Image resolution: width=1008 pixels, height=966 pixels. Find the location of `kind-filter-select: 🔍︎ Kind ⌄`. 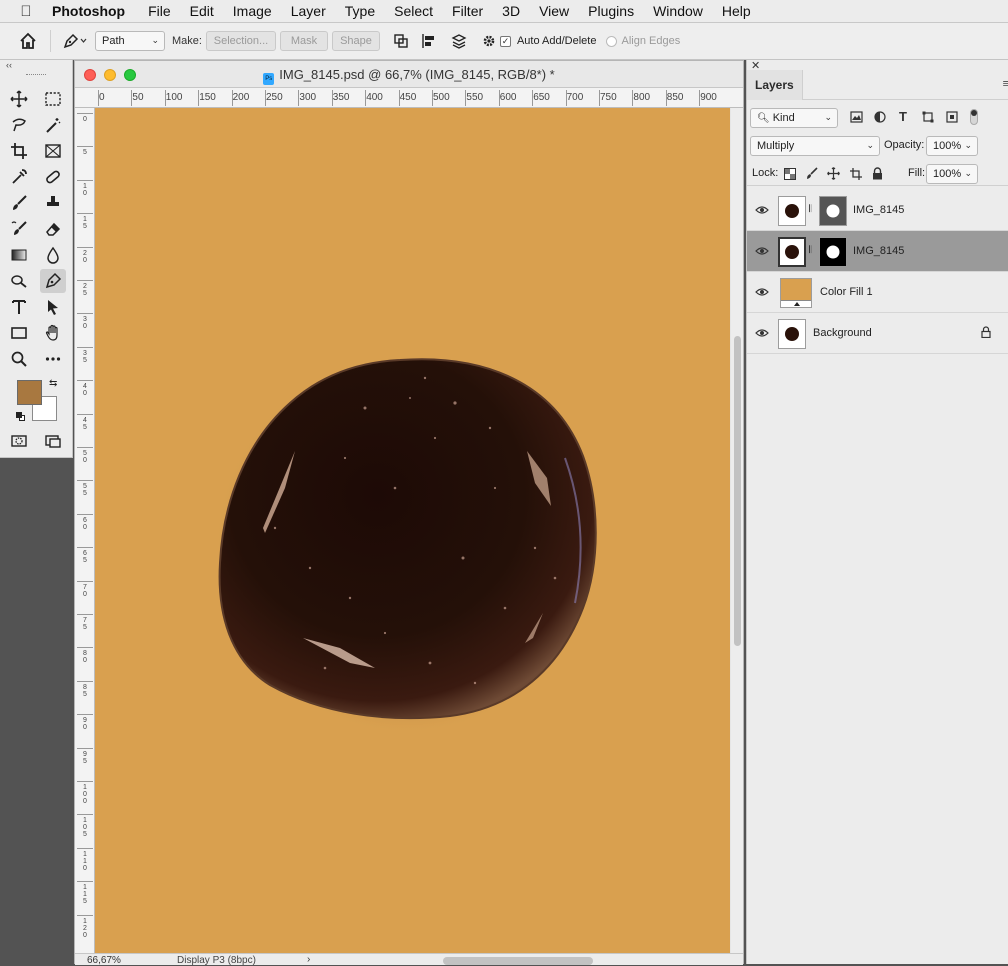

kind-filter-select: 🔍︎ Kind ⌄ is located at coordinates (794, 118).